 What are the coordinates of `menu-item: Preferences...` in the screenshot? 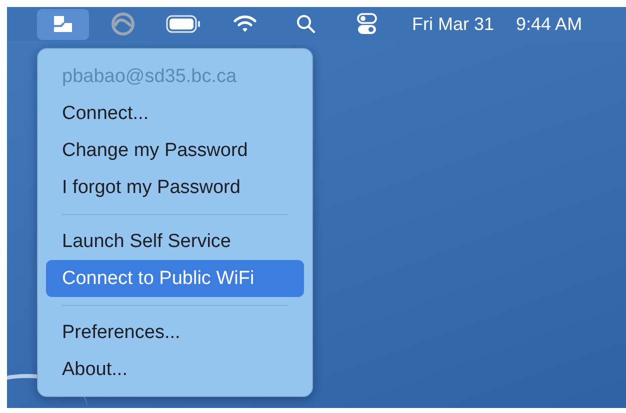 It's located at (175, 332).